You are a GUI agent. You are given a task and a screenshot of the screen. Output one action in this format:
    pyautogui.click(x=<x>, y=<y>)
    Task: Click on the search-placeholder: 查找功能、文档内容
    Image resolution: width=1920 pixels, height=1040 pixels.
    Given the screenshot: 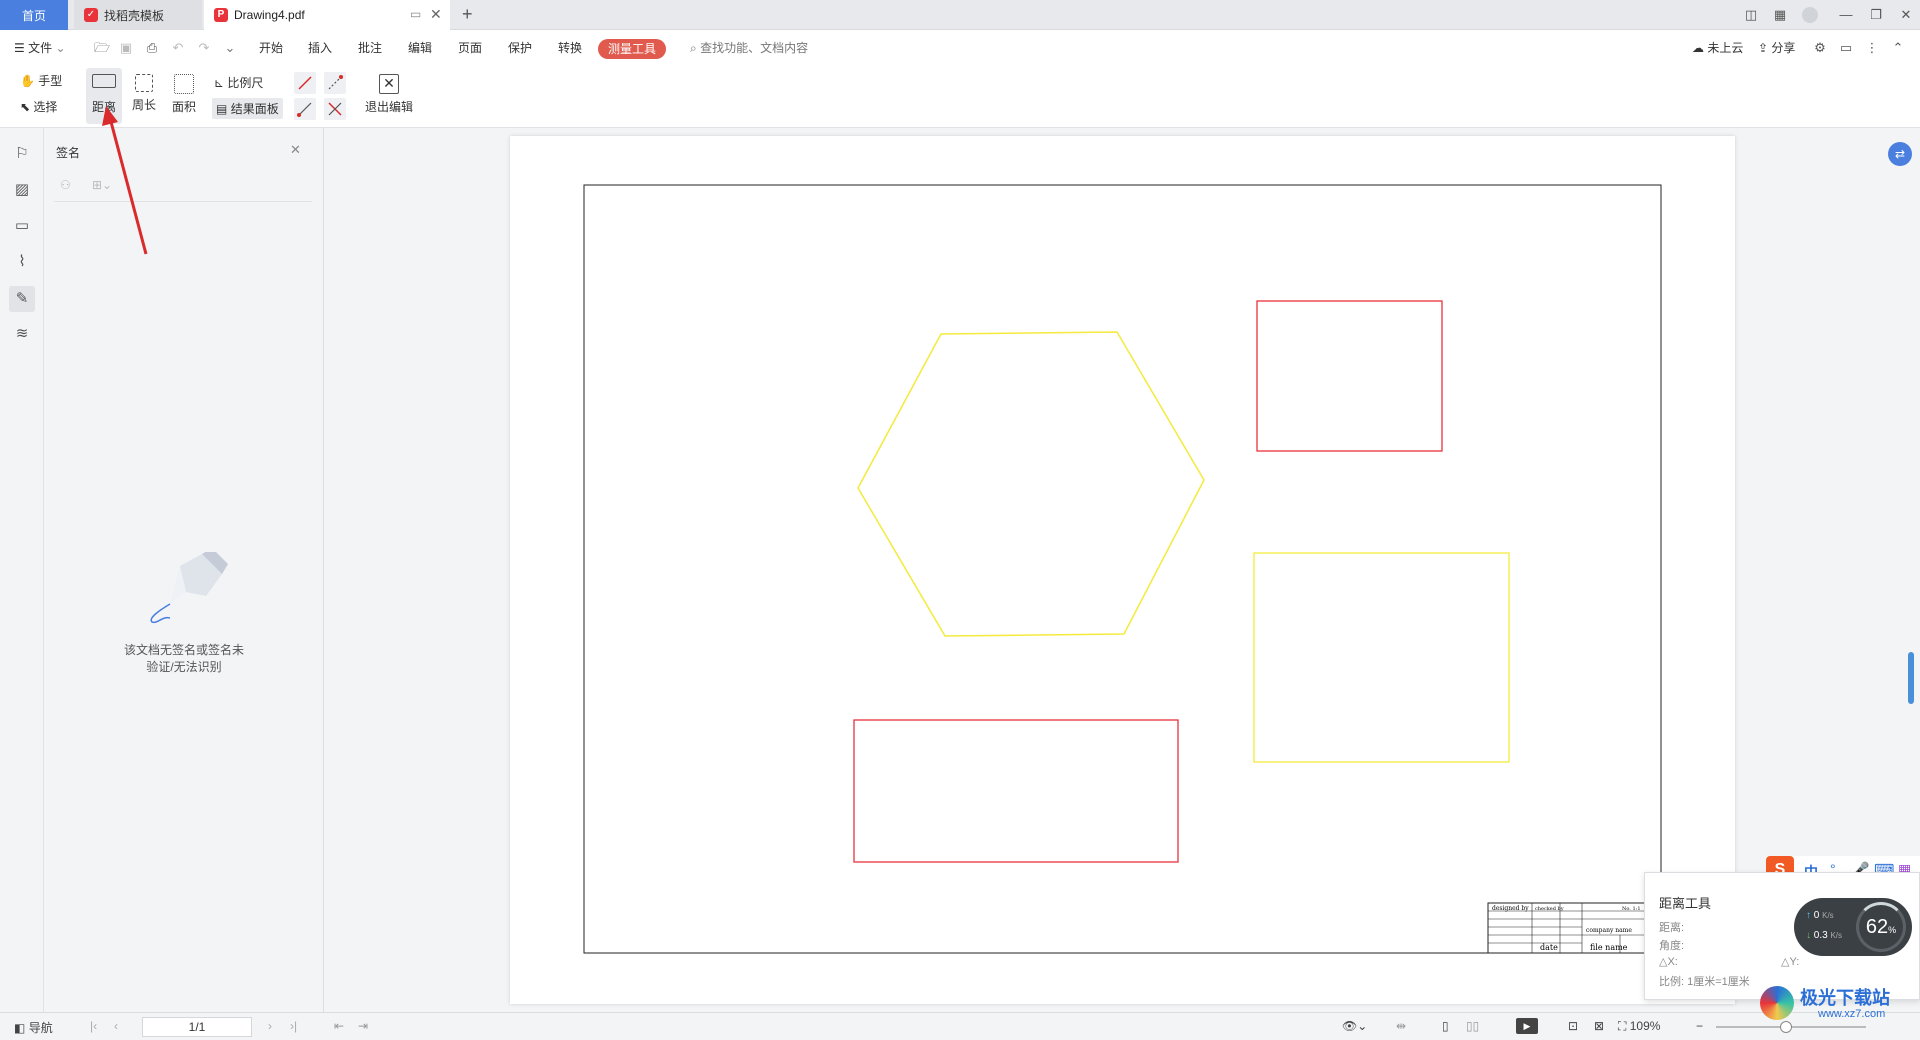 What is the action you would take?
    pyautogui.click(x=754, y=48)
    